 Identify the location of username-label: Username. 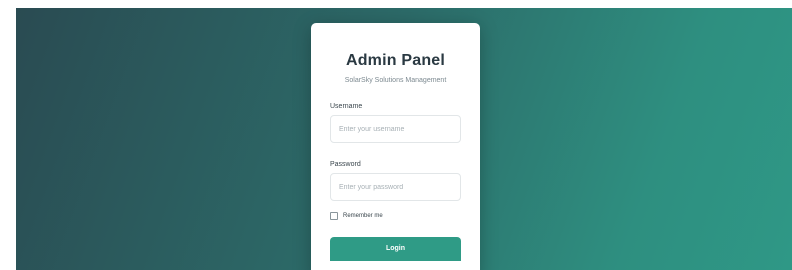
(346, 106).